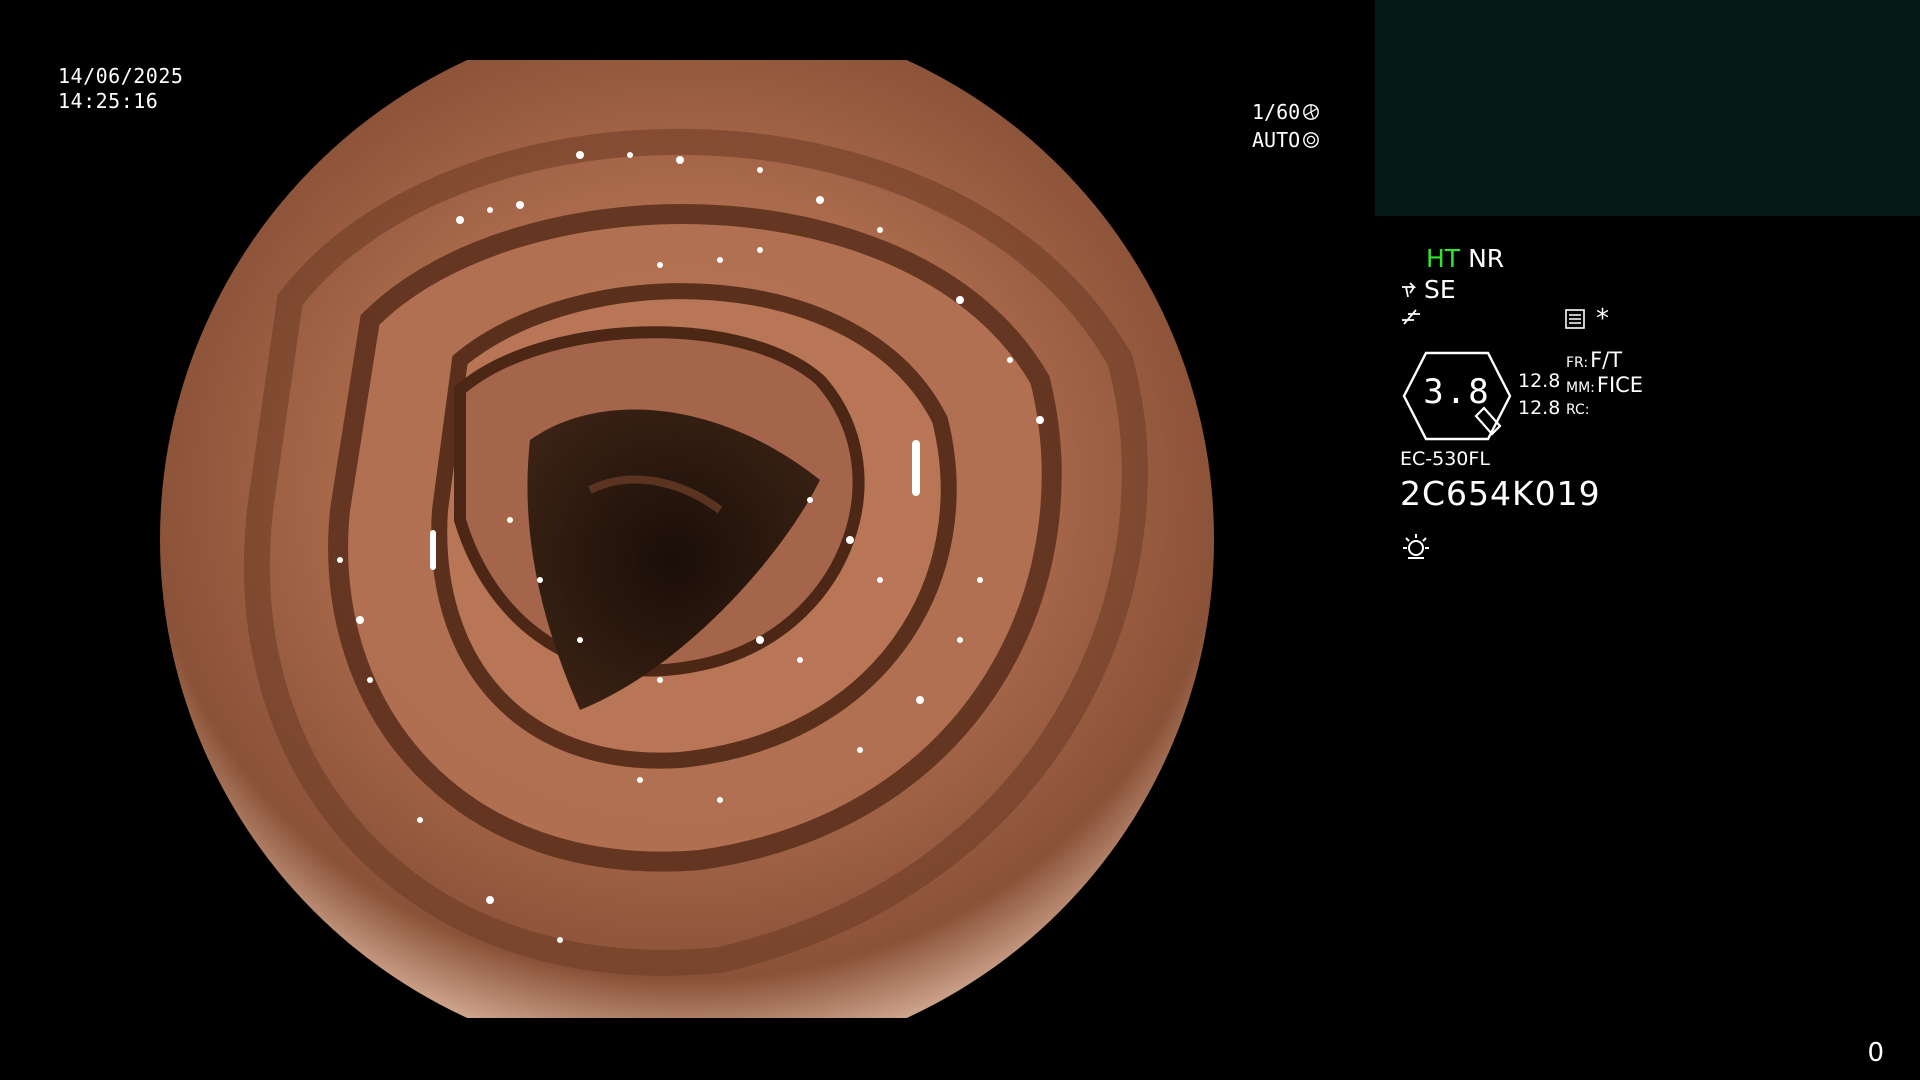  I want to click on iris-label: AUTO, so click(1276, 140).